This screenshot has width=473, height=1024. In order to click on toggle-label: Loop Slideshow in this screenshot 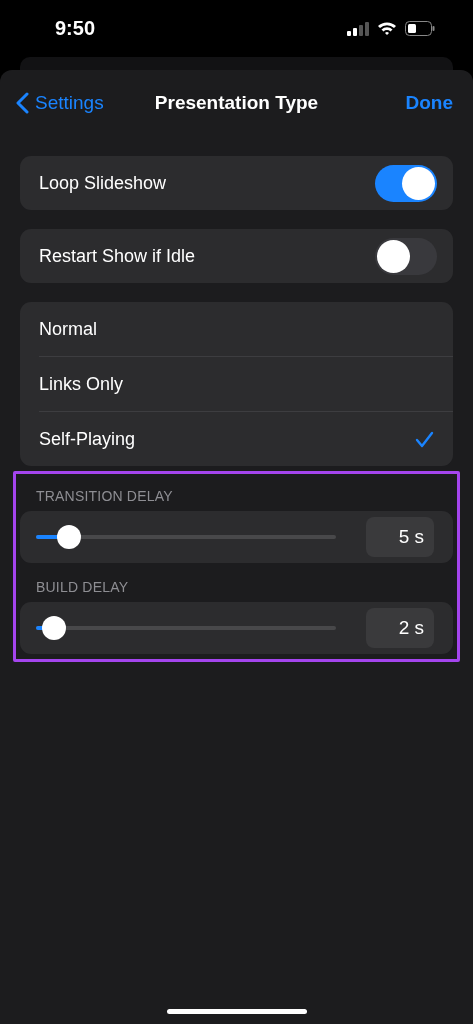, I will do `click(103, 183)`.